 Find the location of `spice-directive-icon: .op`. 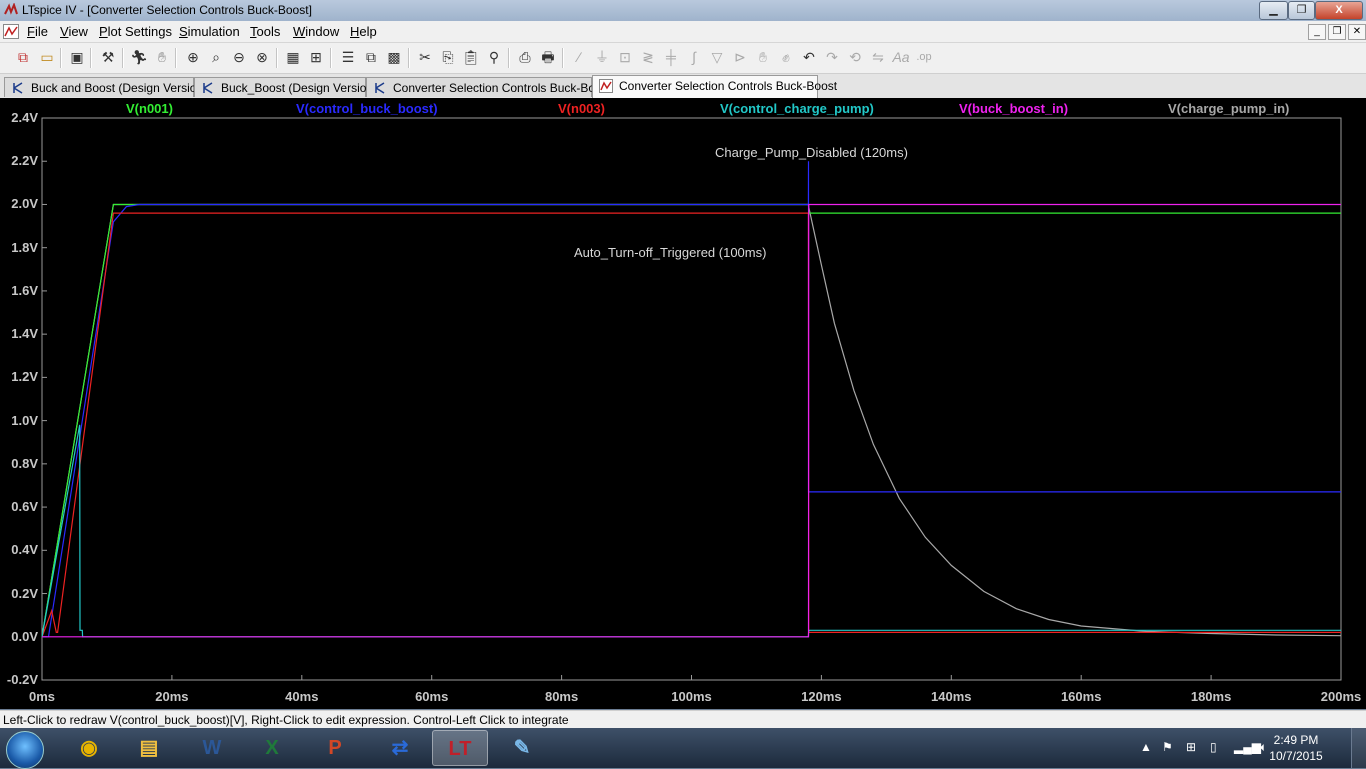

spice-directive-icon: .op is located at coordinates (924, 57).